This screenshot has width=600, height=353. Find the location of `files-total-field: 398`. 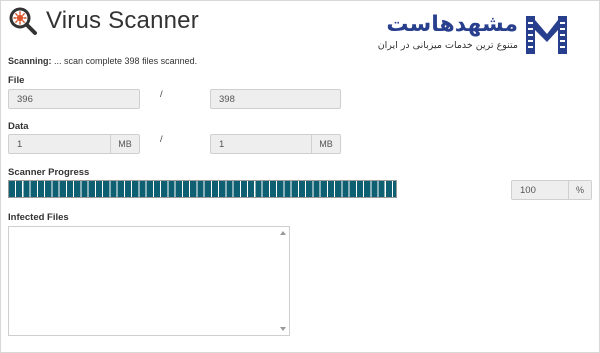

files-total-field: 398 is located at coordinates (275, 99).